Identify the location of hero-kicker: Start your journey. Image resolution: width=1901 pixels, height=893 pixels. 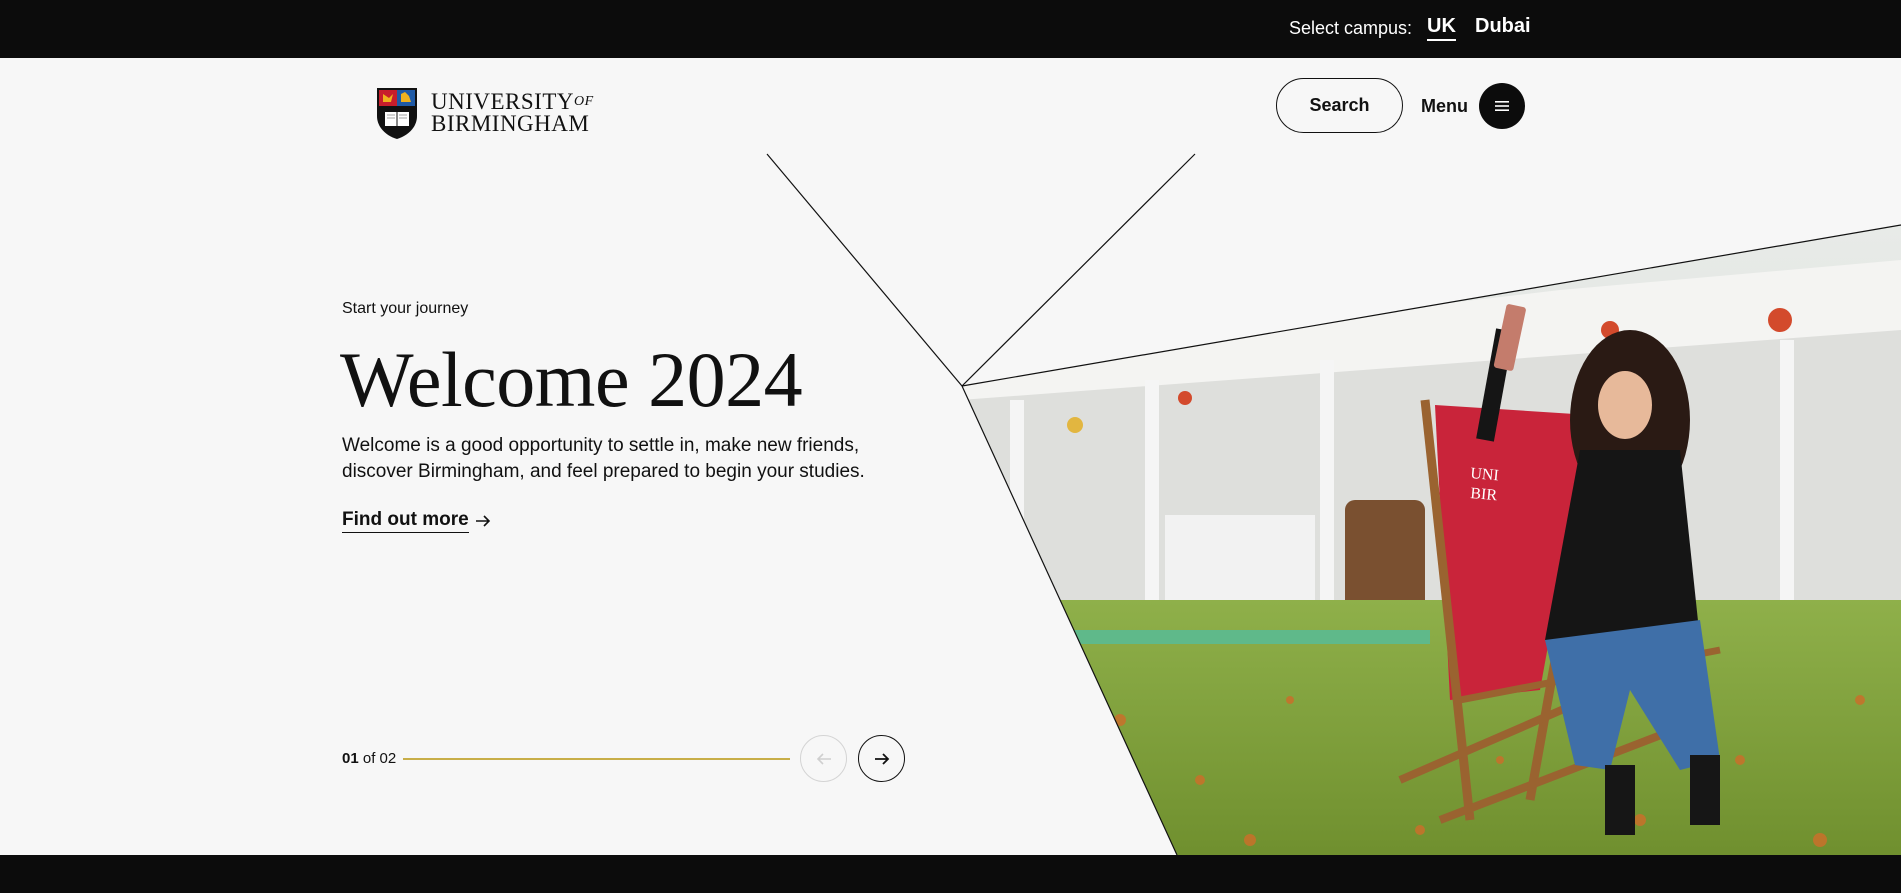
(405, 308).